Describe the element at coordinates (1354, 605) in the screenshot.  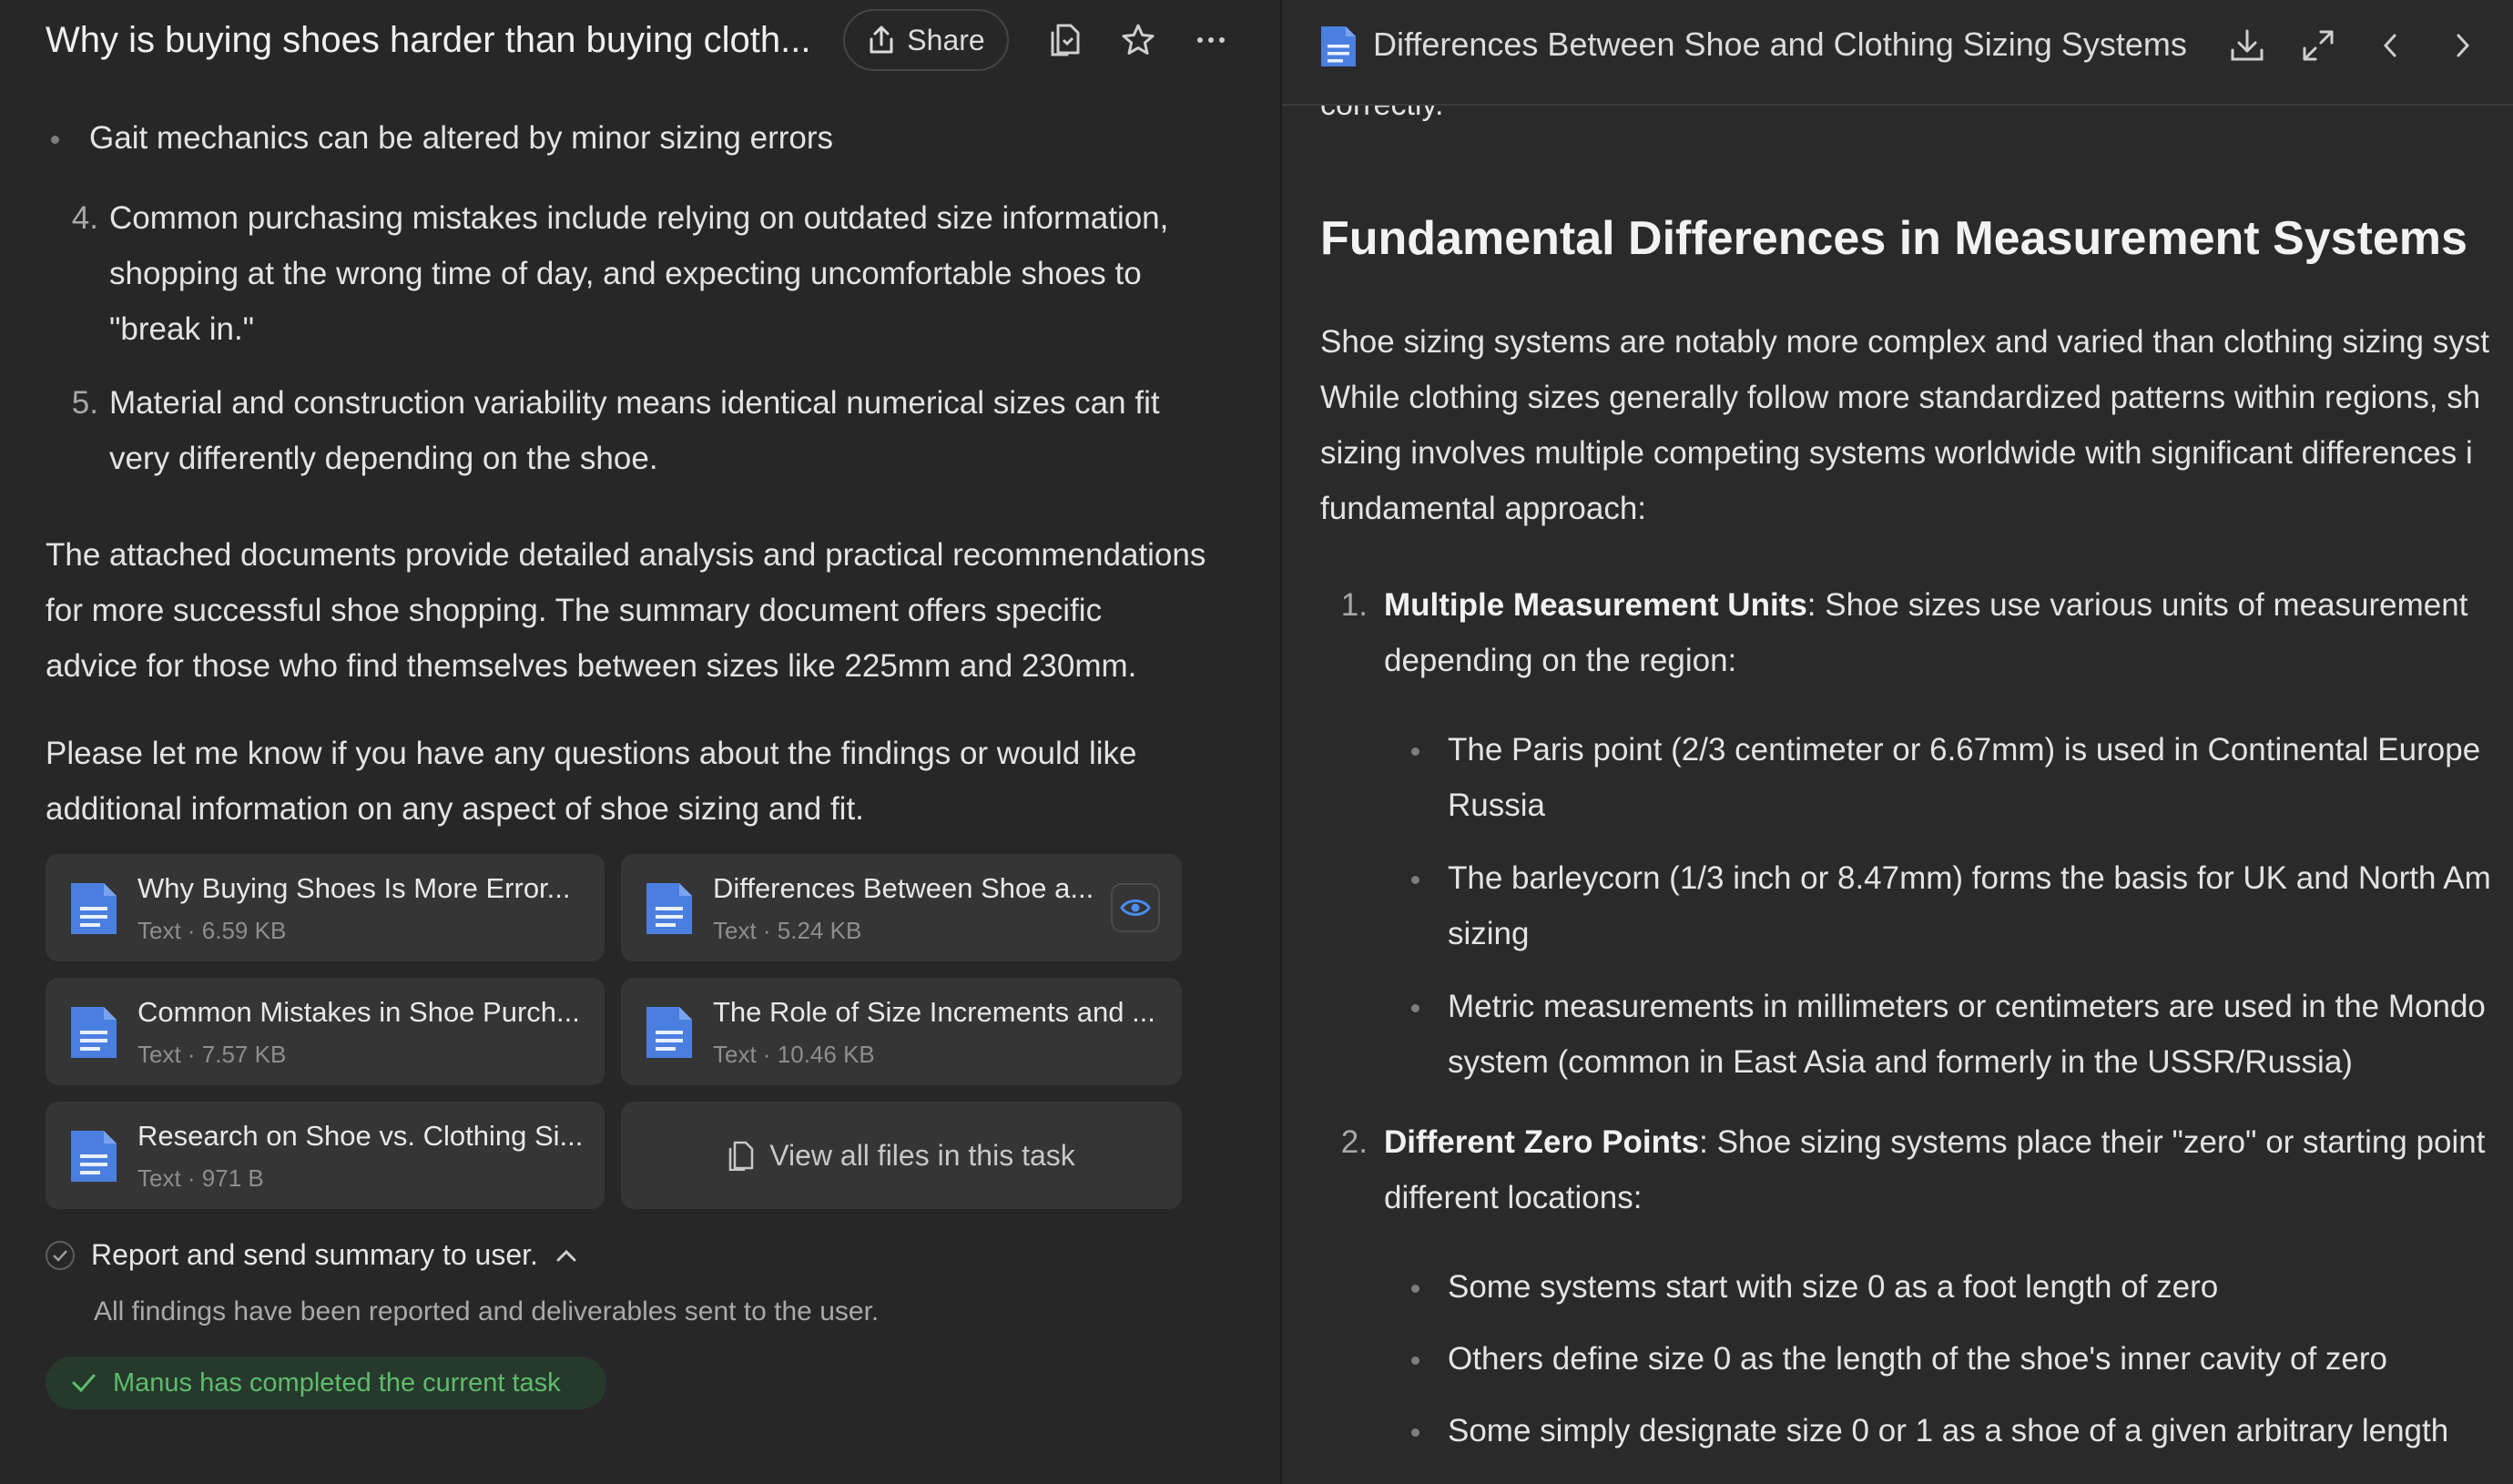
I see `list-number: 1.` at that location.